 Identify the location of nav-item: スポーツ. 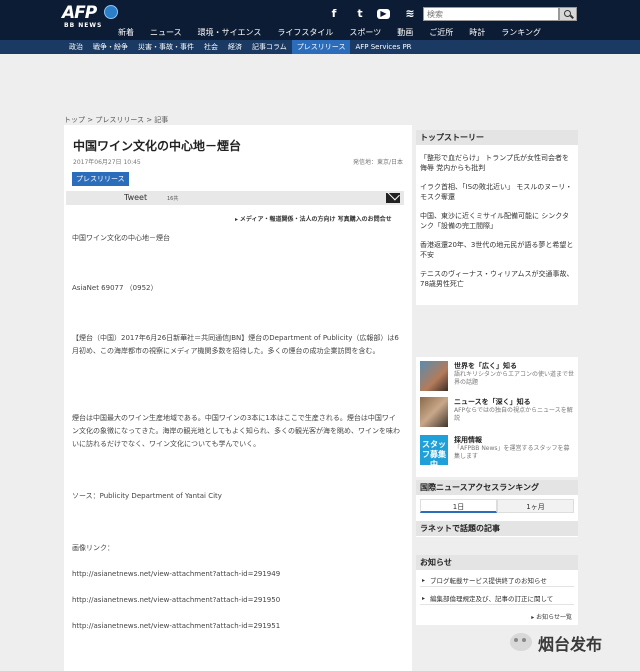
(365, 32).